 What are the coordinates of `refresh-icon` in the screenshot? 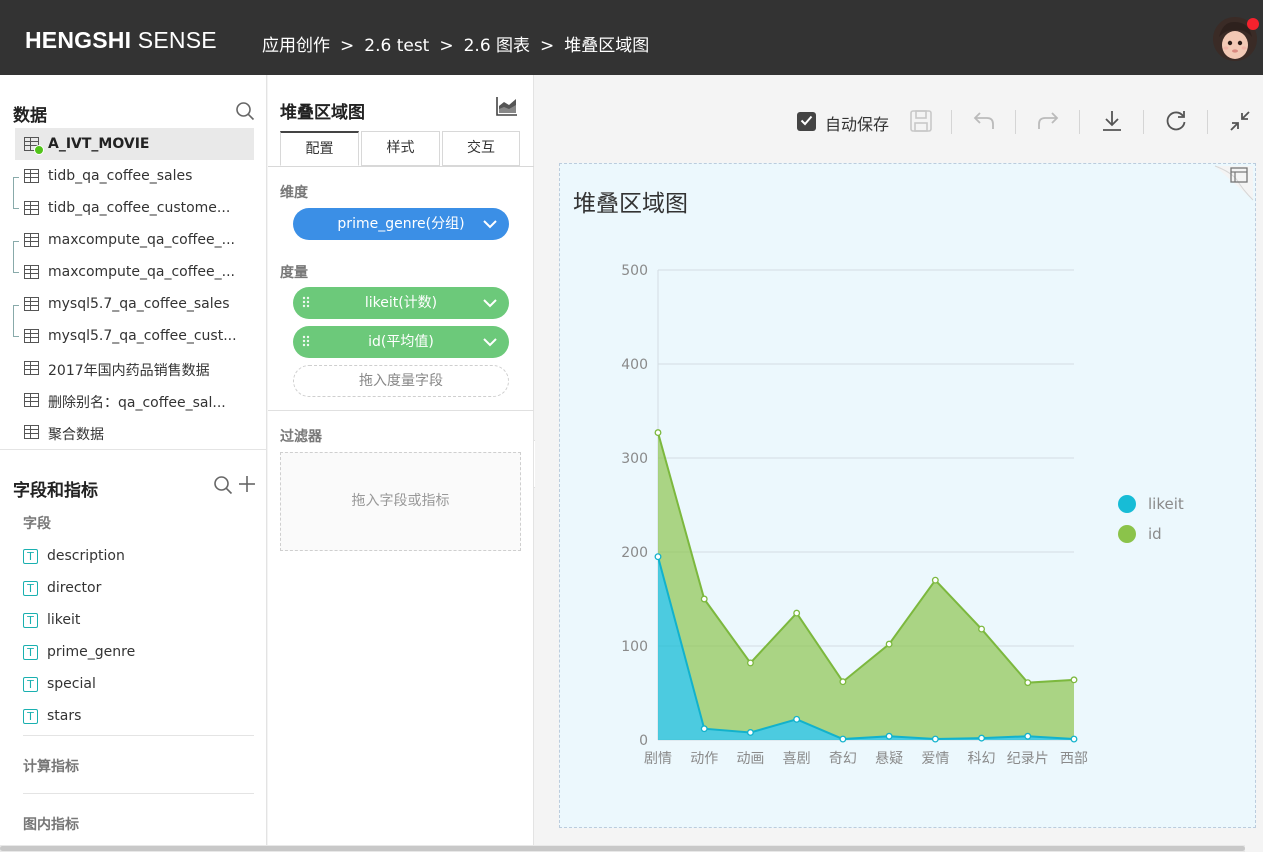 It's located at (1176, 121).